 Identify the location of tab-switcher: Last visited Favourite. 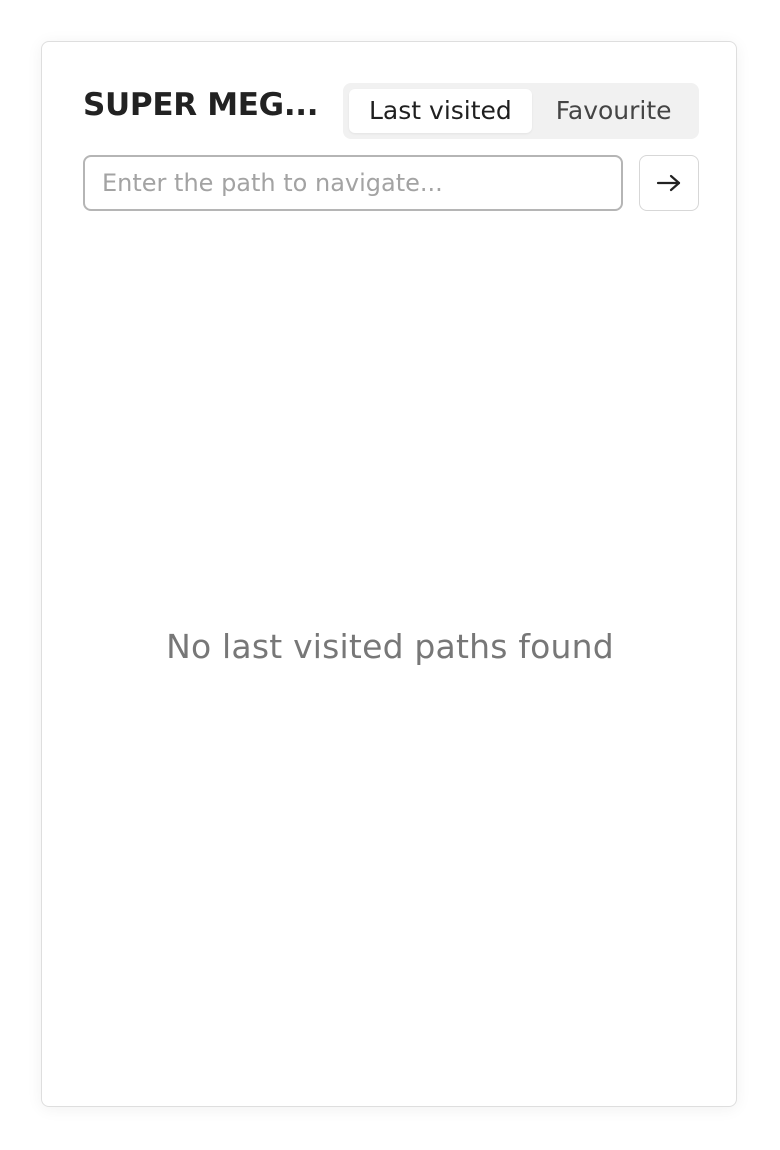
(521, 111).